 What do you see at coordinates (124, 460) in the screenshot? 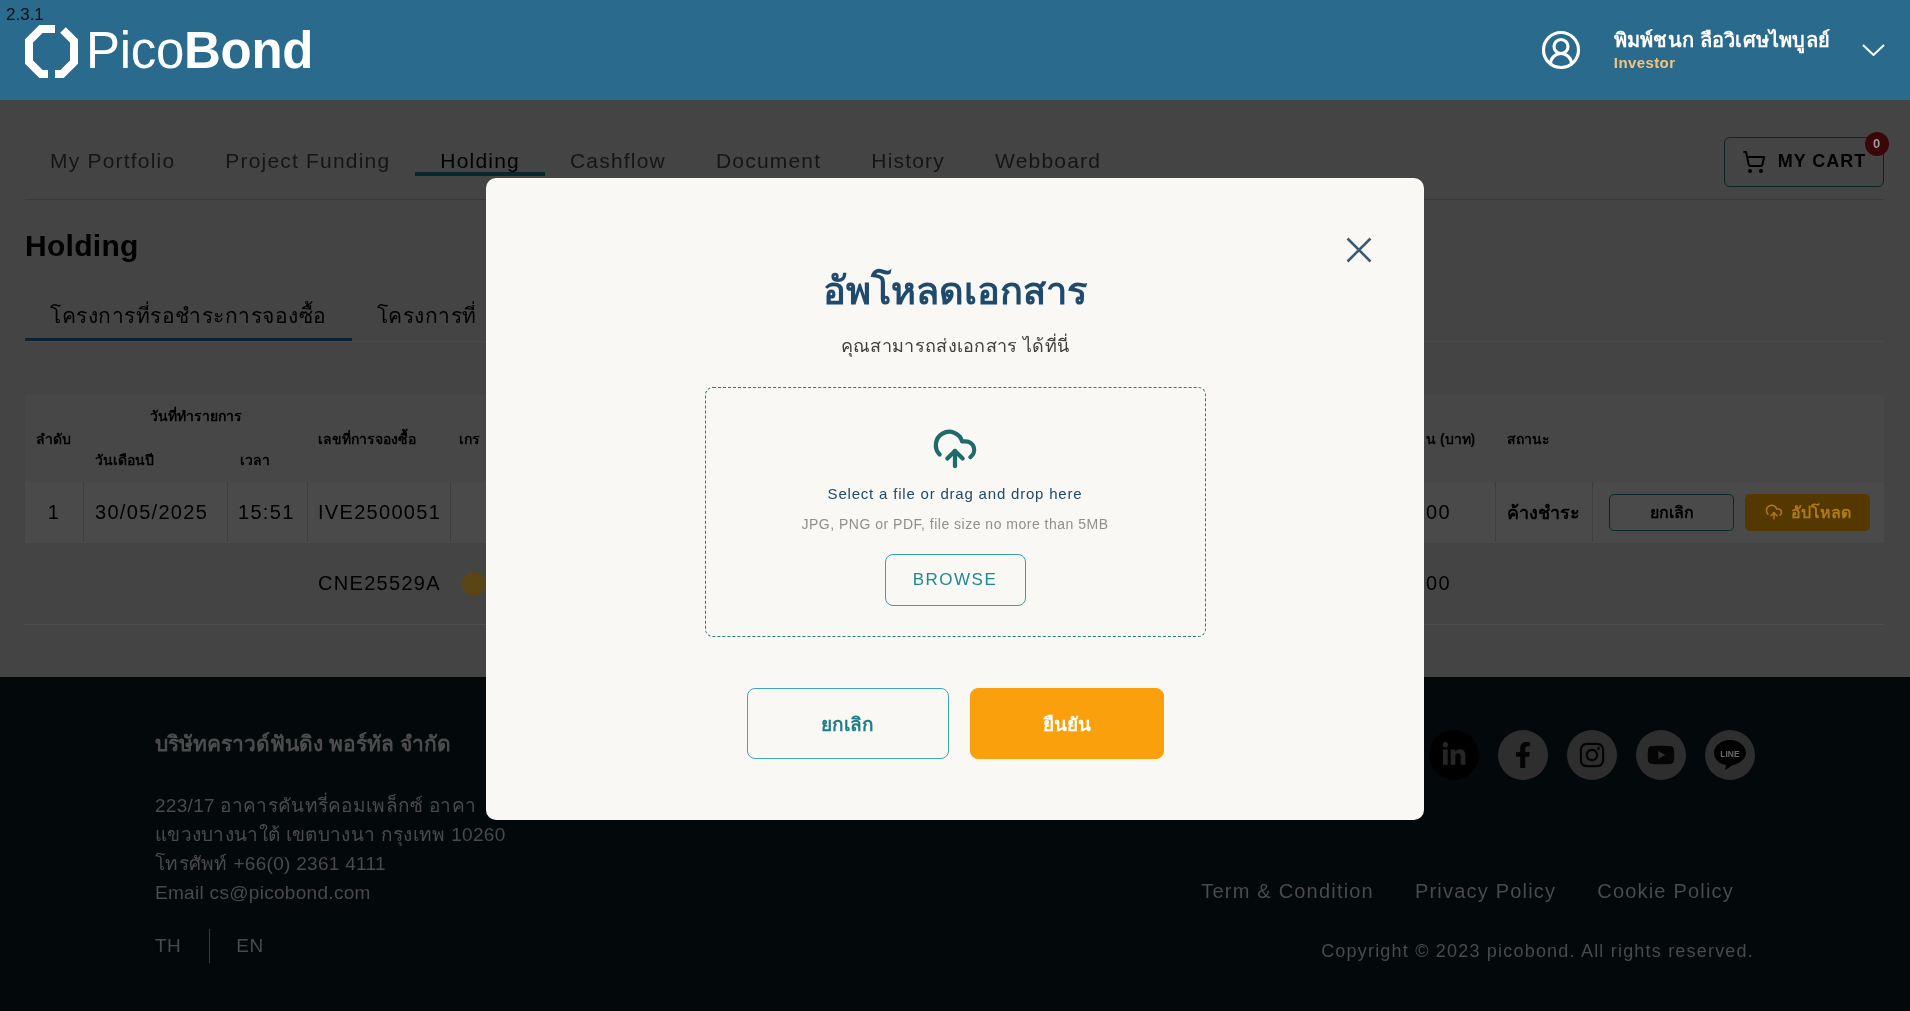
I see `column-header: วันเดือนปี` at bounding box center [124, 460].